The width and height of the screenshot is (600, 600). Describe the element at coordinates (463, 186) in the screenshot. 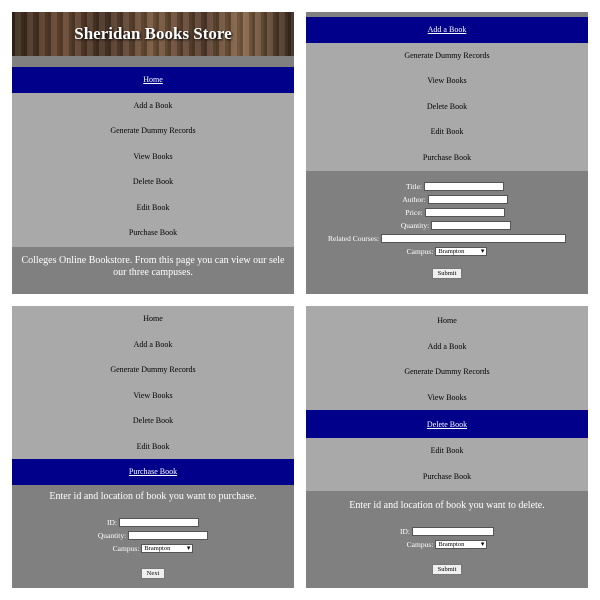

I see `title-input` at that location.